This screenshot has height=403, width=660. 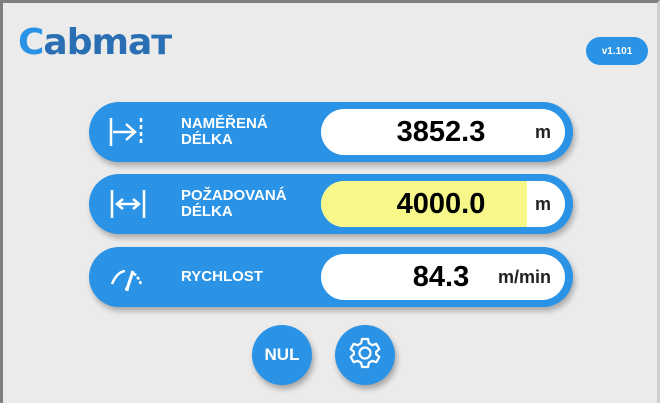 I want to click on speed-unit: m/min, so click(x=524, y=276).